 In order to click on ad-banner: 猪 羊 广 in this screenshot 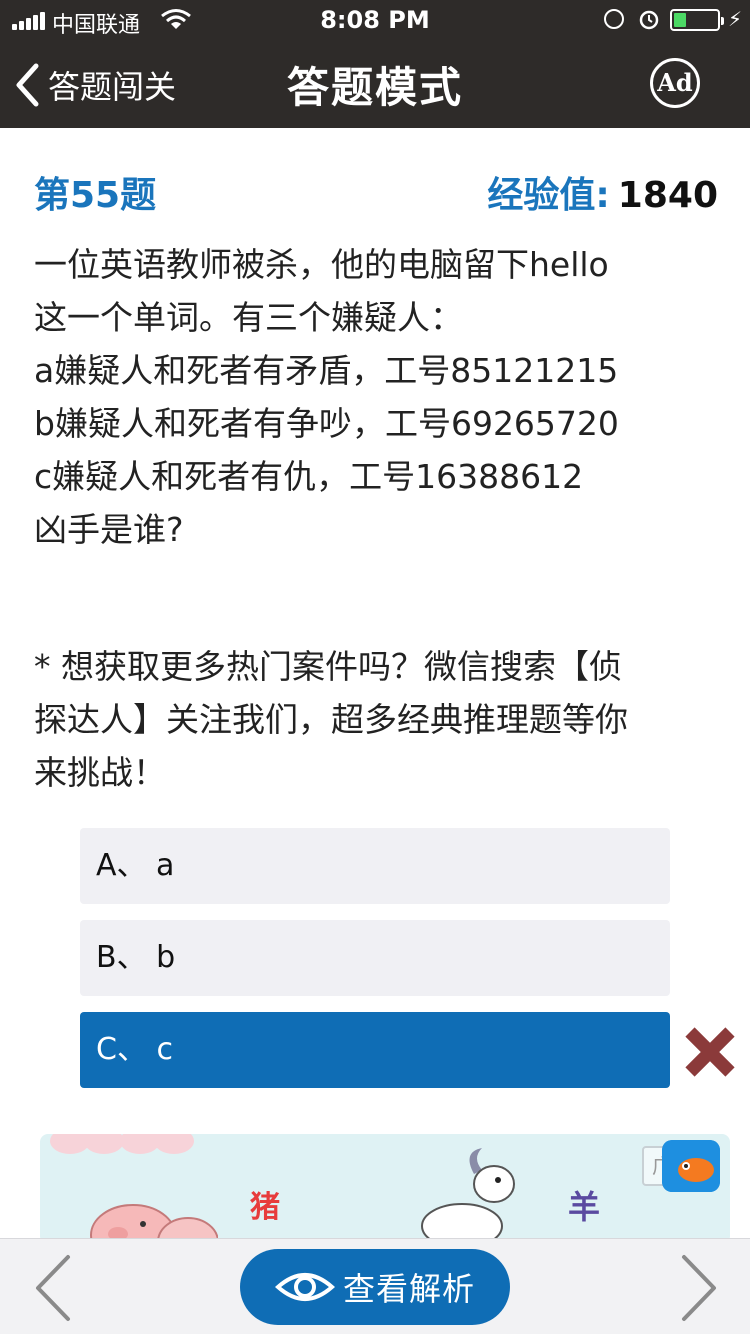, I will do `click(385, 1189)`.